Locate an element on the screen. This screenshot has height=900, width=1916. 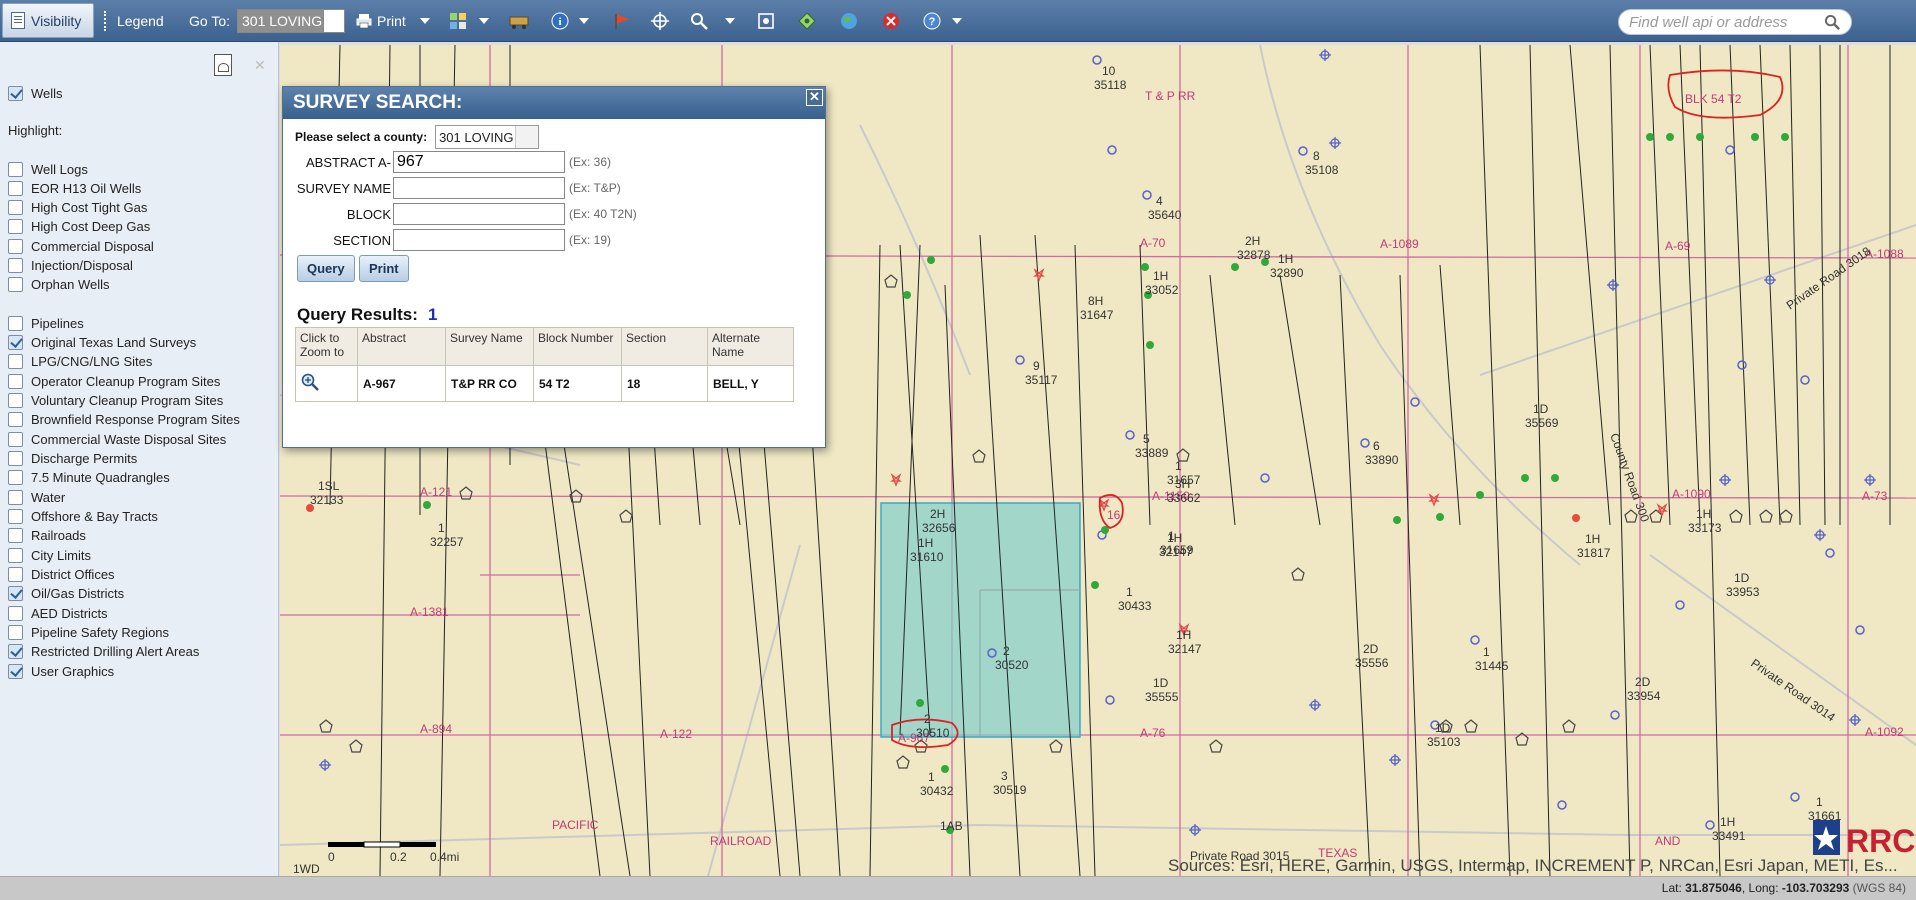
layer-item: Railroads is located at coordinates (47, 536).